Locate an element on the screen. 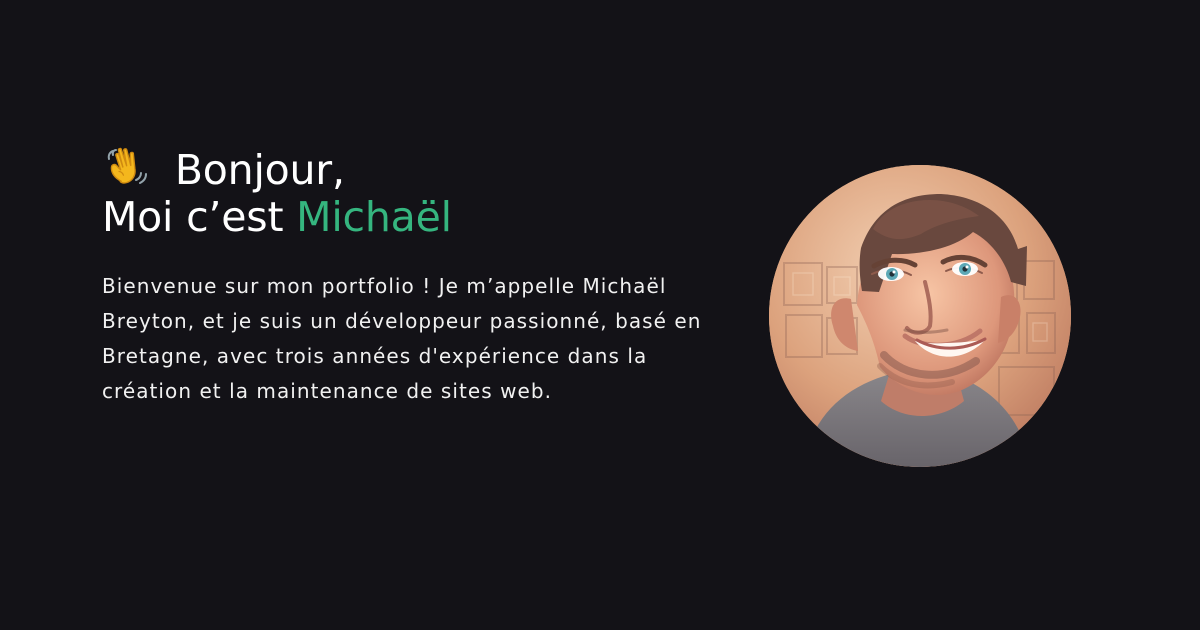 Image resolution: width=1200 pixels, height=630 pixels. waving-hand-icon is located at coordinates (126, 166).